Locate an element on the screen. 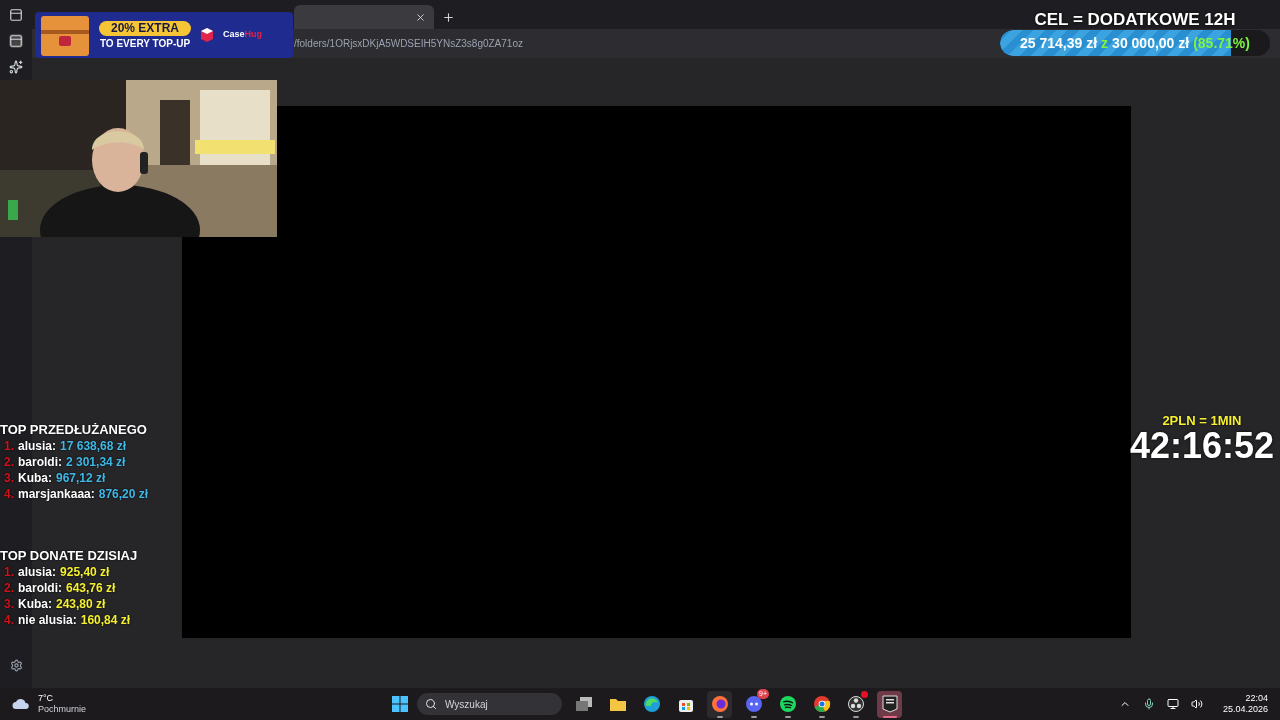 The image size is (1280, 720). donor-name: nie alusia: is located at coordinates (47, 620).